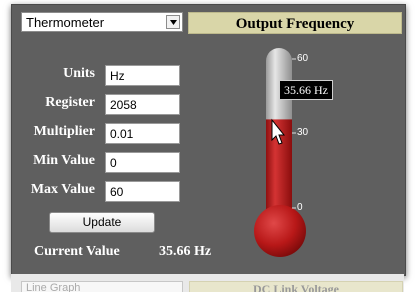 The image size is (417, 292). What do you see at coordinates (102, 286) in the screenshot?
I see `next-widget-type-dropdown: Line Graph` at bounding box center [102, 286].